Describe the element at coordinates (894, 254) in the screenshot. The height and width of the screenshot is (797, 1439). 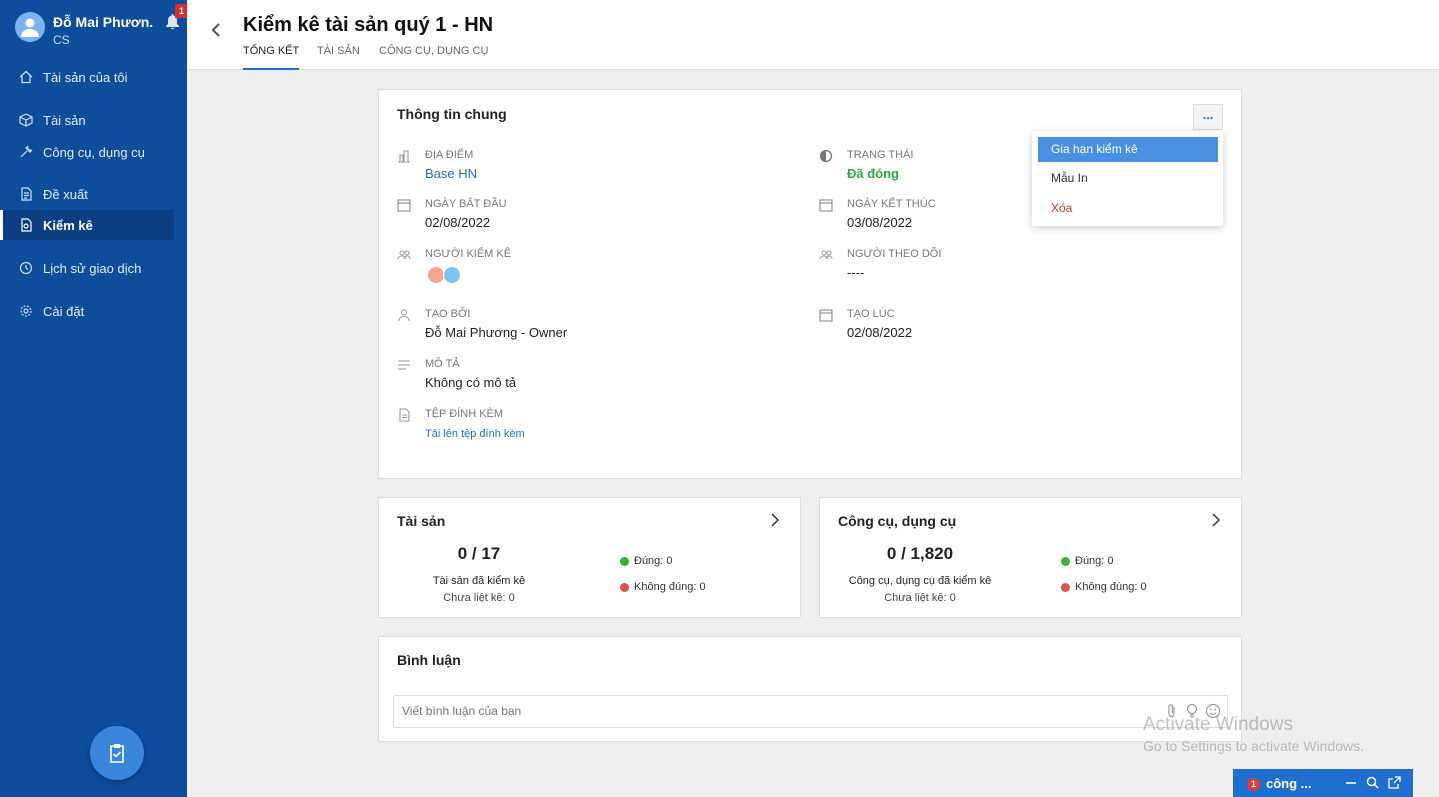
I see `followers-label: NGƯỜI THEO DÕI` at that location.